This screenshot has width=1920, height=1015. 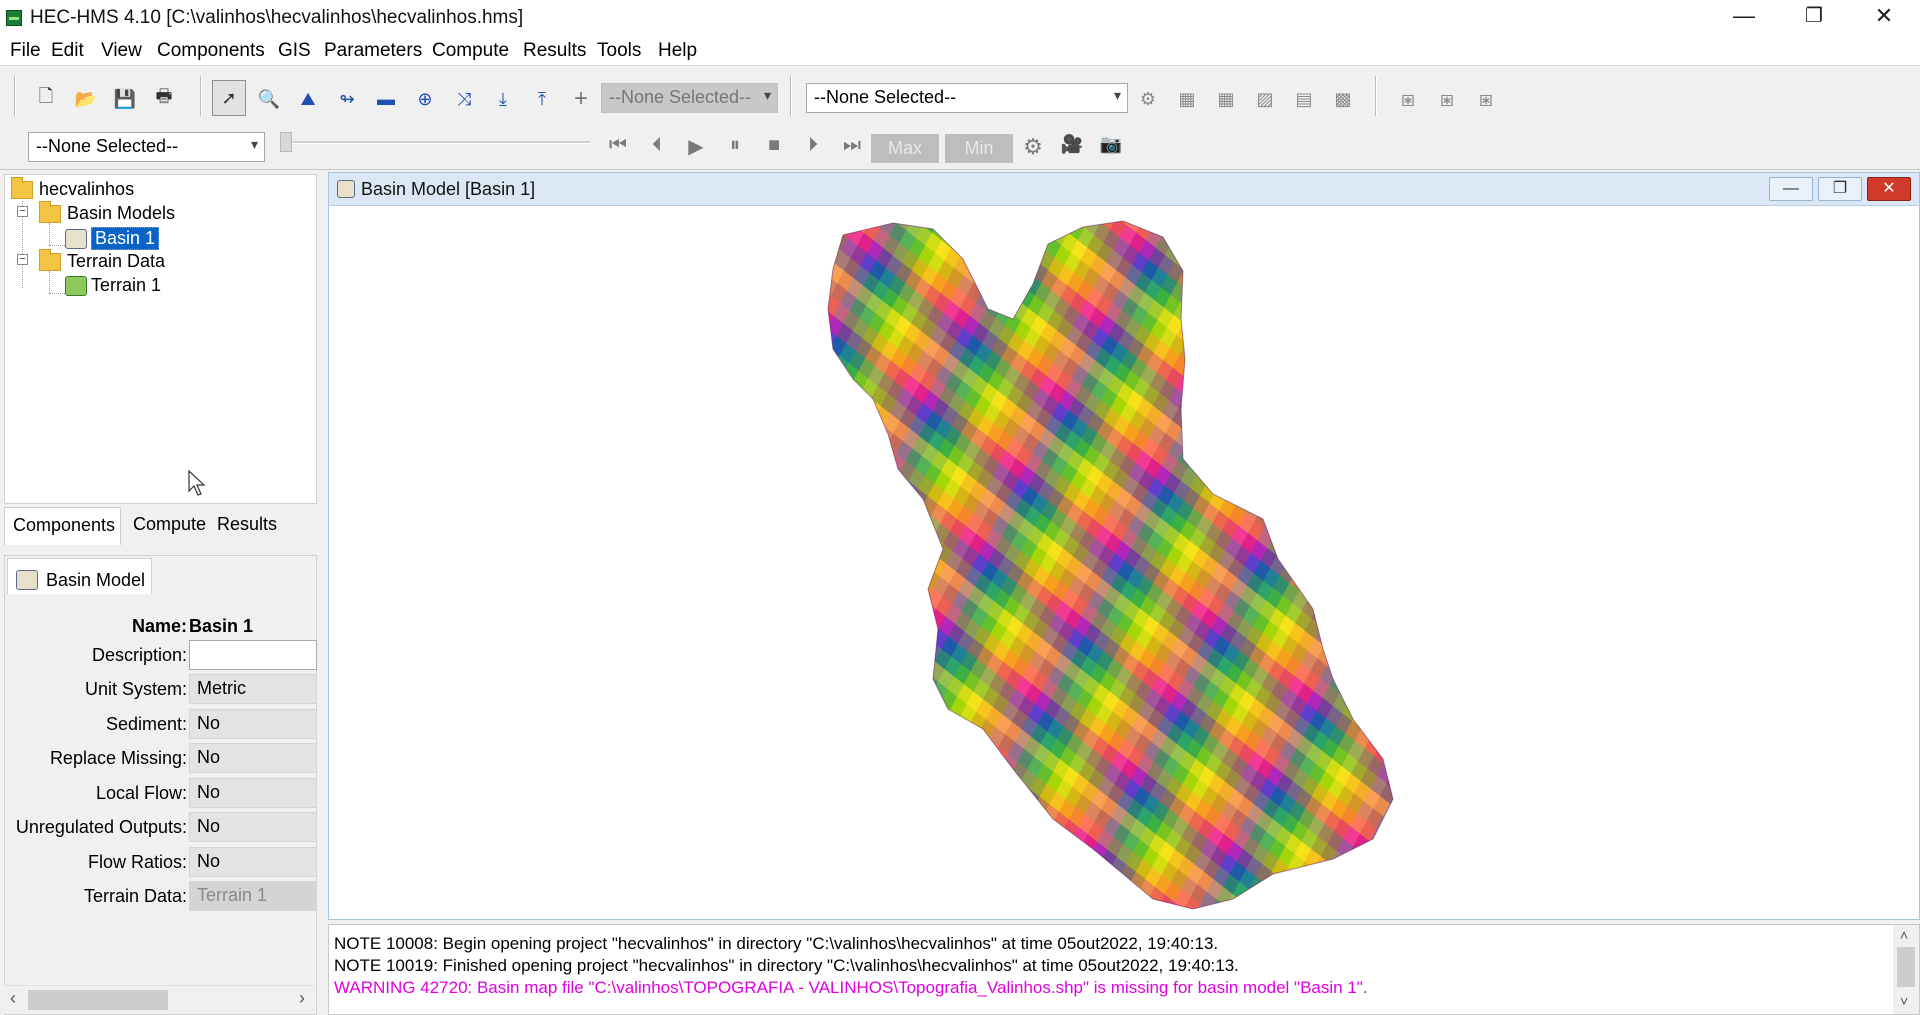 What do you see at coordinates (470, 51) in the screenshot?
I see `menu-compute: Compute` at bounding box center [470, 51].